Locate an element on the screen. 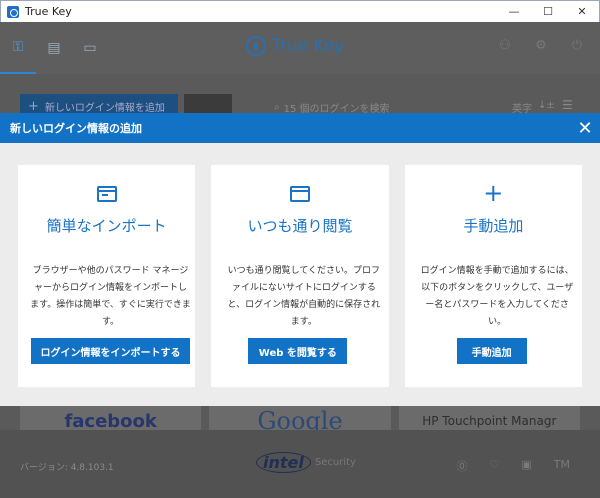 The width and height of the screenshot is (600, 498). hp-touchpoint-label: HP Touchpoint Managr is located at coordinates (489, 421).